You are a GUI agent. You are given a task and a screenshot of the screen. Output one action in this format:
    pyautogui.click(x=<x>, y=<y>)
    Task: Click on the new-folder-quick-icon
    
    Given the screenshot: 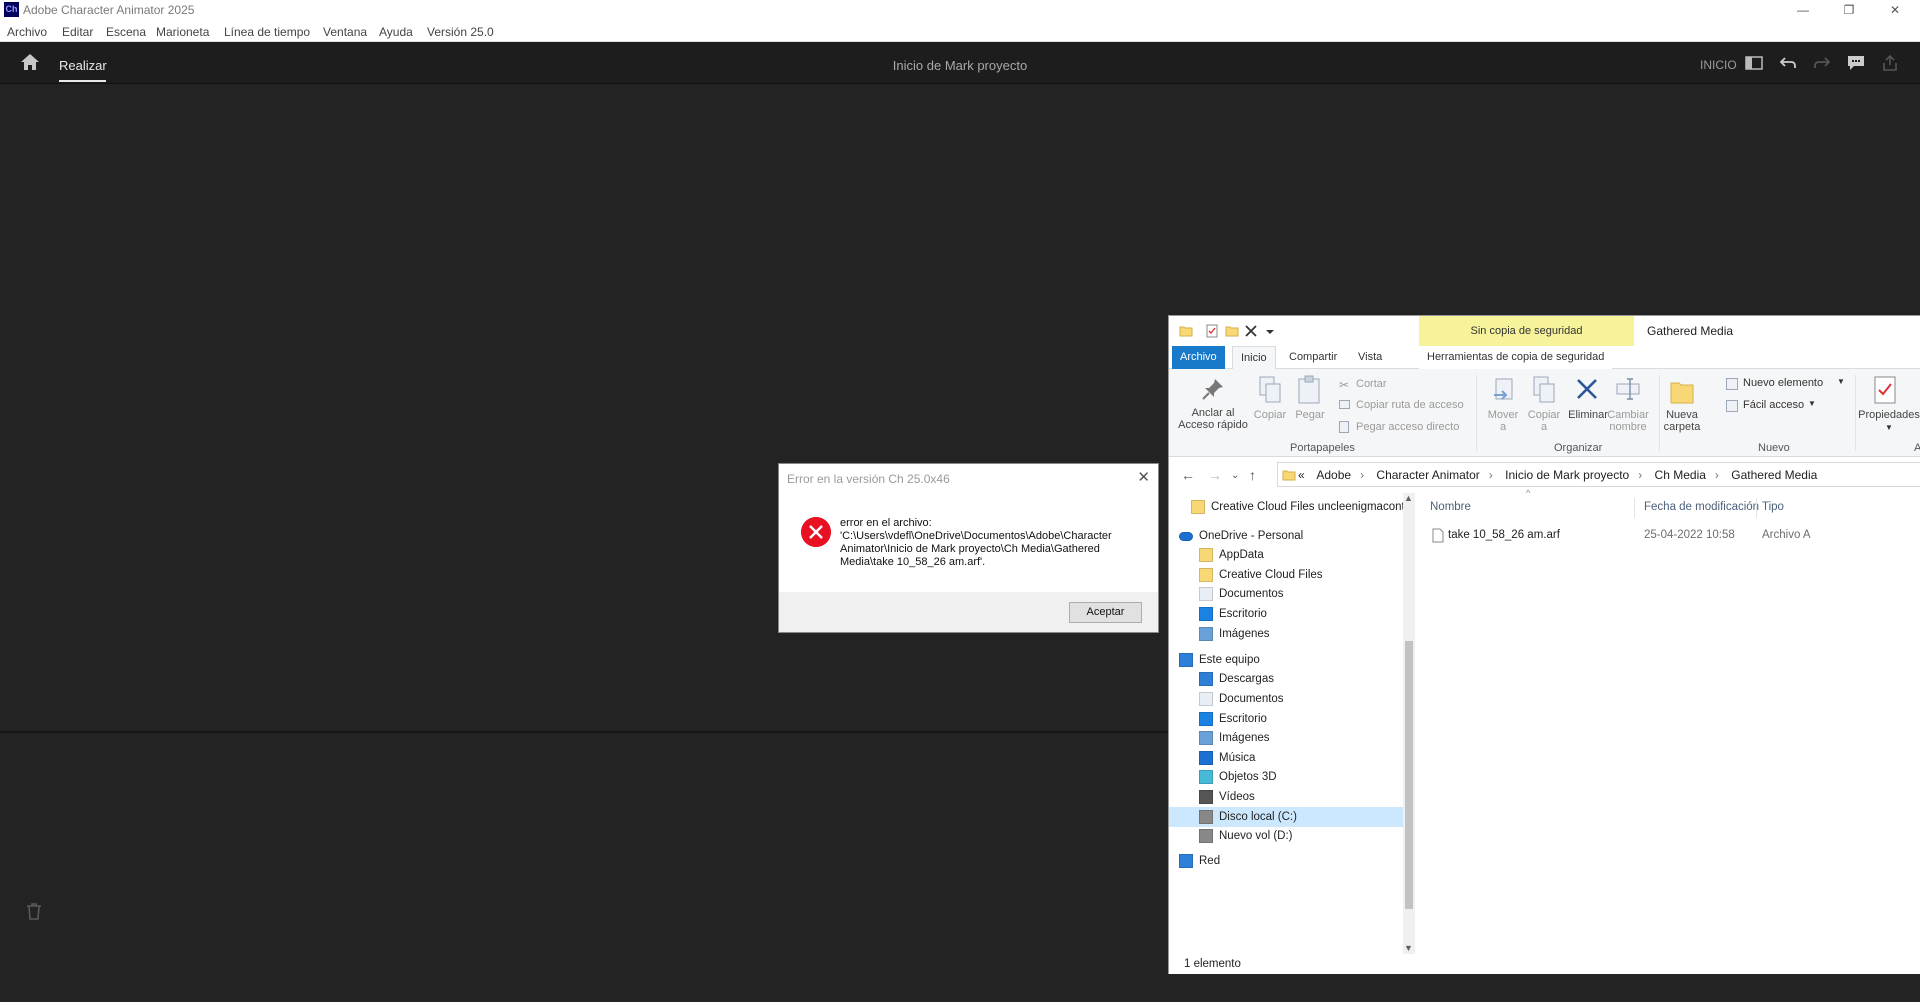 What is the action you would take?
    pyautogui.click(x=1232, y=331)
    